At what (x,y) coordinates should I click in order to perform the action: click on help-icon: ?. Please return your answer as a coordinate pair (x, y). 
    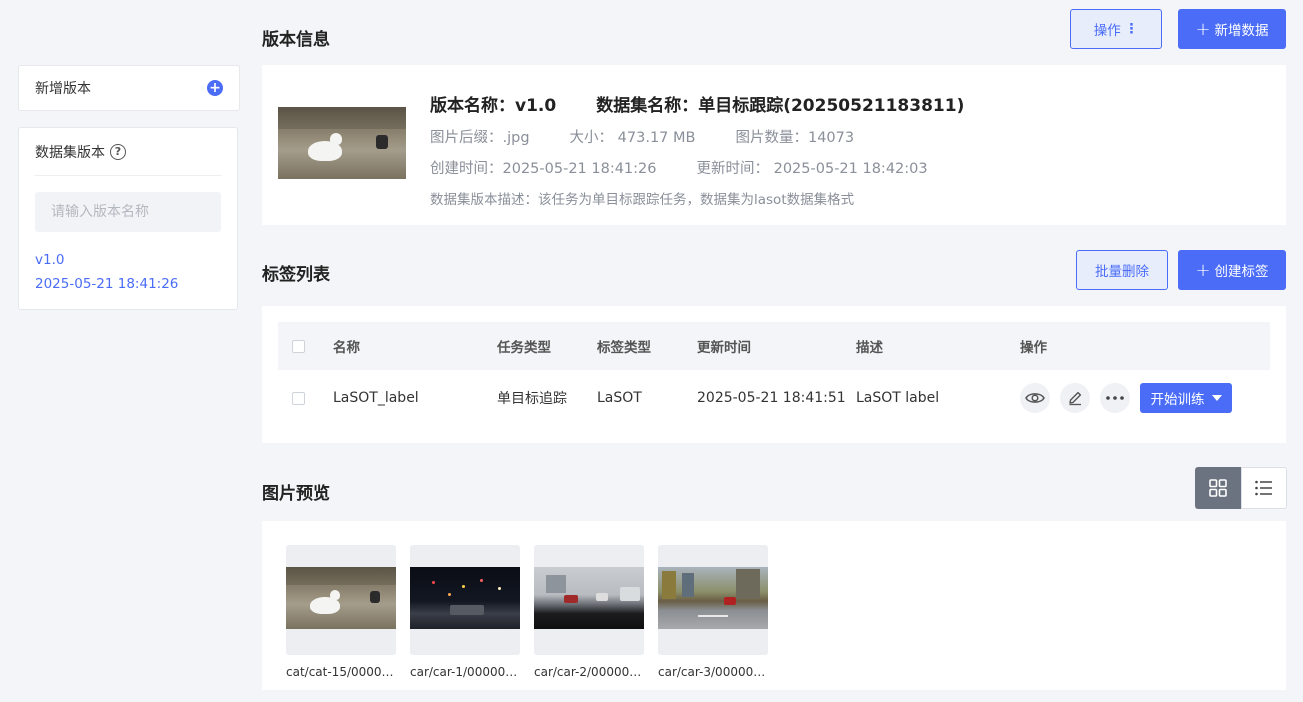
    Looking at the image, I should click on (118, 151).